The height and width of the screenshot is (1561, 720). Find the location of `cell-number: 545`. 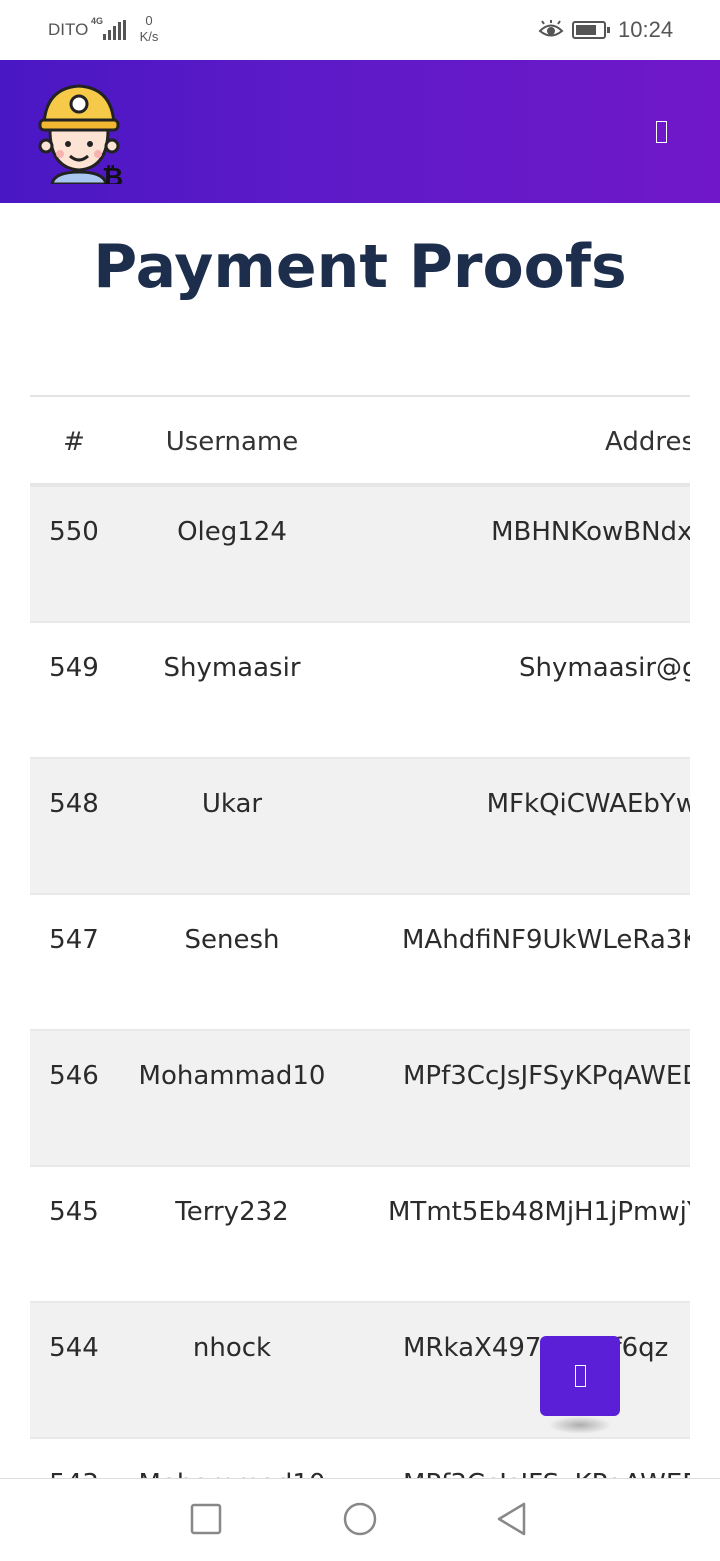

cell-number: 545 is located at coordinates (74, 1212).